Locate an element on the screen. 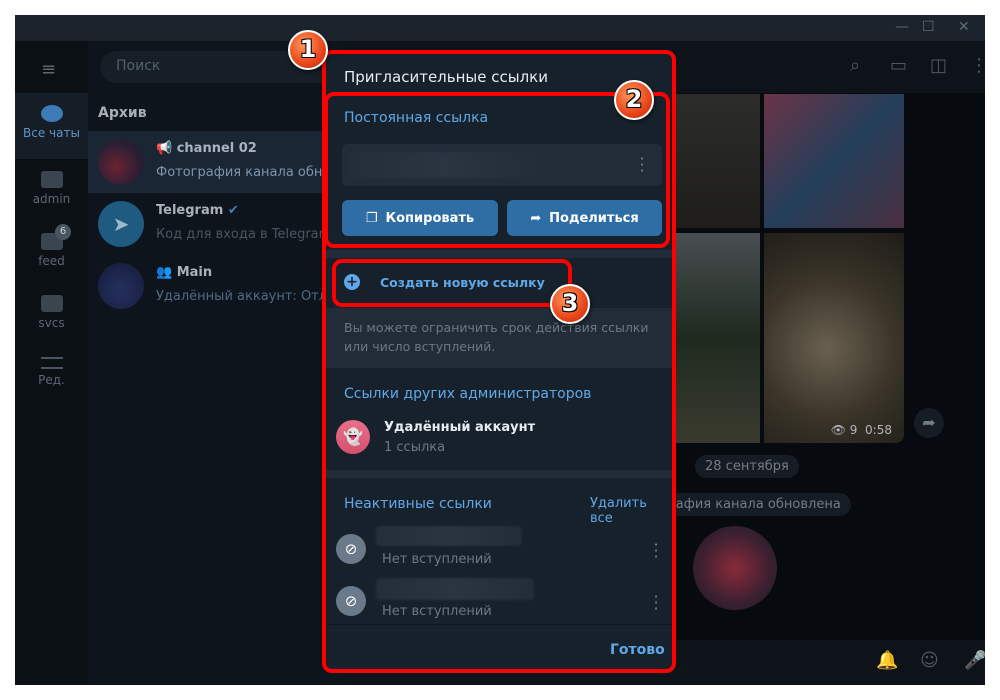 The height and width of the screenshot is (700, 1000). folder-edit: Ред. is located at coordinates (51, 372).